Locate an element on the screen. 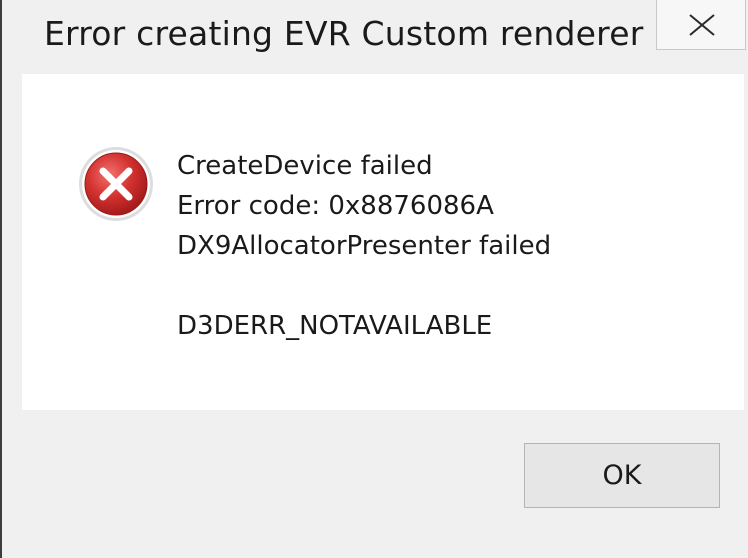  close-button is located at coordinates (701, 25).